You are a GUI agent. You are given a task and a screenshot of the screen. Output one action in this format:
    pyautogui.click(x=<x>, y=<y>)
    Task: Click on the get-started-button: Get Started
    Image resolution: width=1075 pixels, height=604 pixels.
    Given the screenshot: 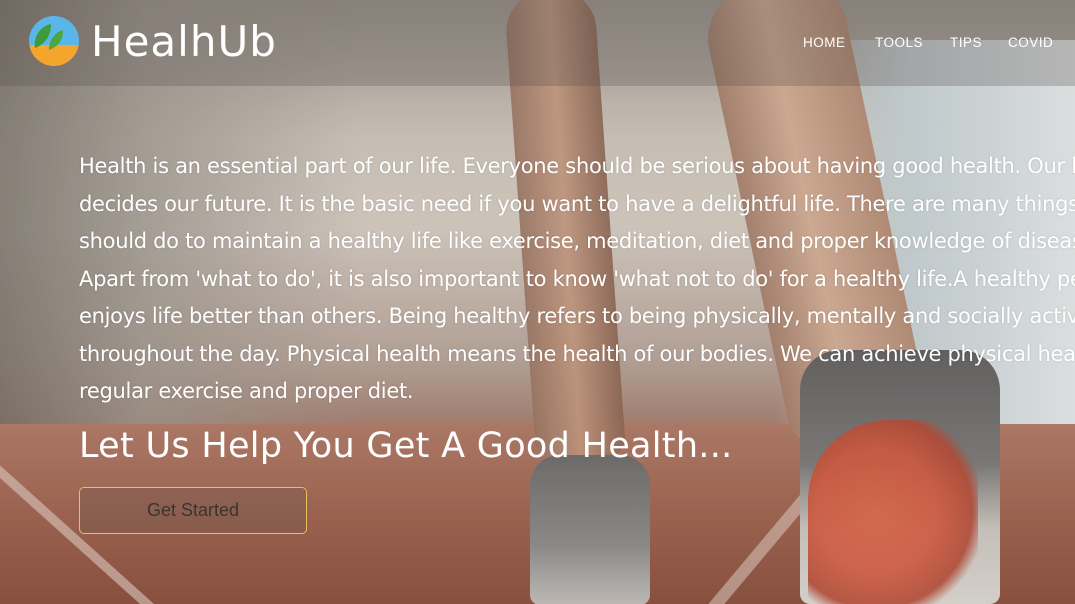 What is the action you would take?
    pyautogui.click(x=193, y=510)
    